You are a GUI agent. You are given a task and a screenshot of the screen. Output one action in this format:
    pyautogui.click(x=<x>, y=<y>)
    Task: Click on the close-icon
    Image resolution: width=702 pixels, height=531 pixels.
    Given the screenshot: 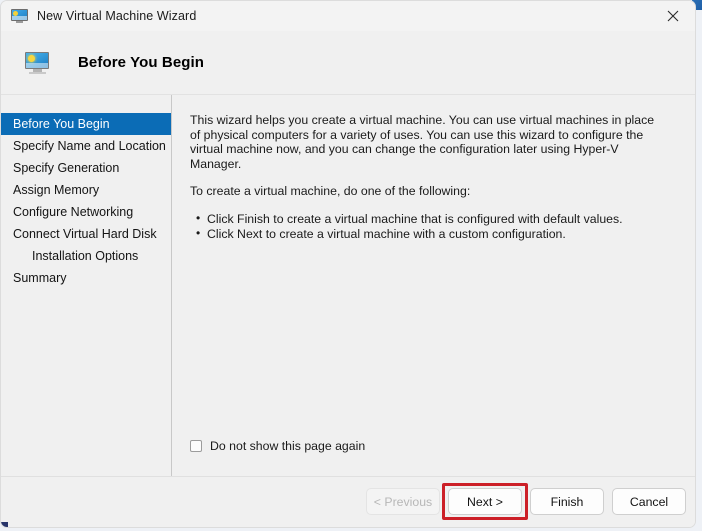 What is the action you would take?
    pyautogui.click(x=672, y=16)
    